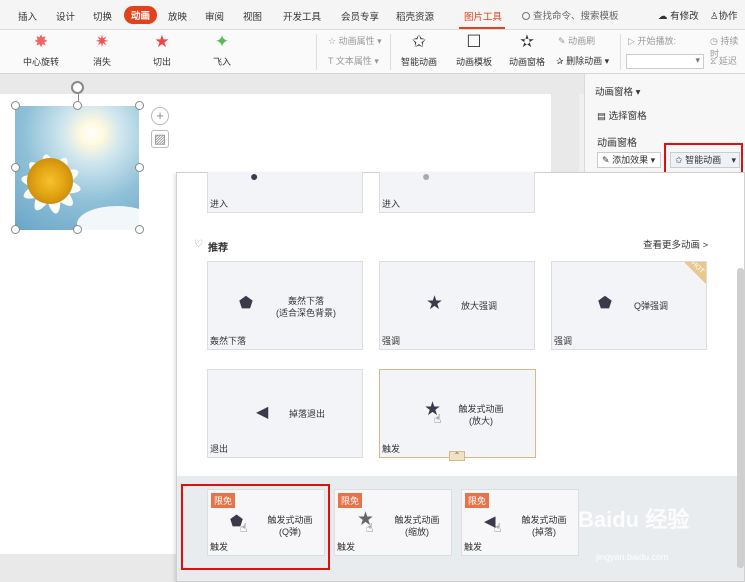 The image size is (745, 582). What do you see at coordinates (77, 168) in the screenshot?
I see `daisy-picture` at bounding box center [77, 168].